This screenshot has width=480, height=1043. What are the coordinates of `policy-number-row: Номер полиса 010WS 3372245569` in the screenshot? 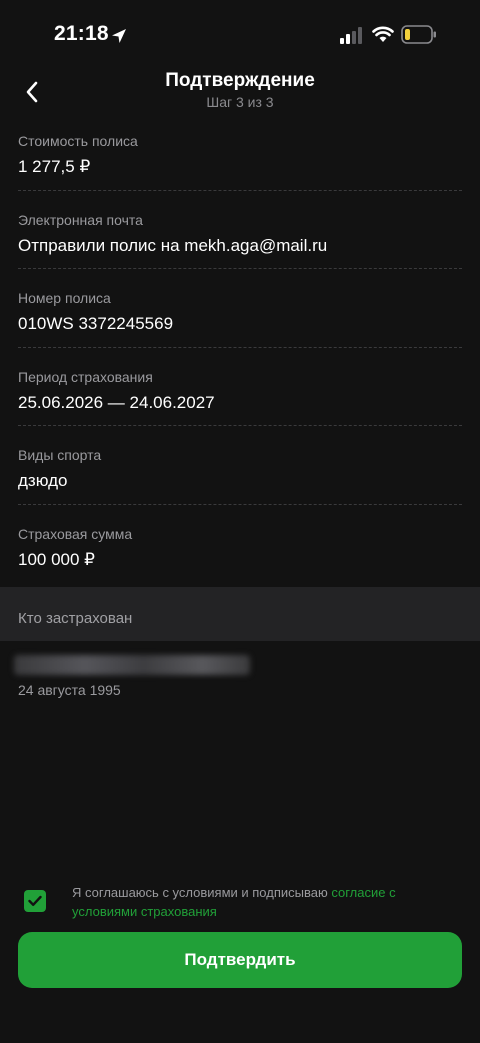 It's located at (240, 318).